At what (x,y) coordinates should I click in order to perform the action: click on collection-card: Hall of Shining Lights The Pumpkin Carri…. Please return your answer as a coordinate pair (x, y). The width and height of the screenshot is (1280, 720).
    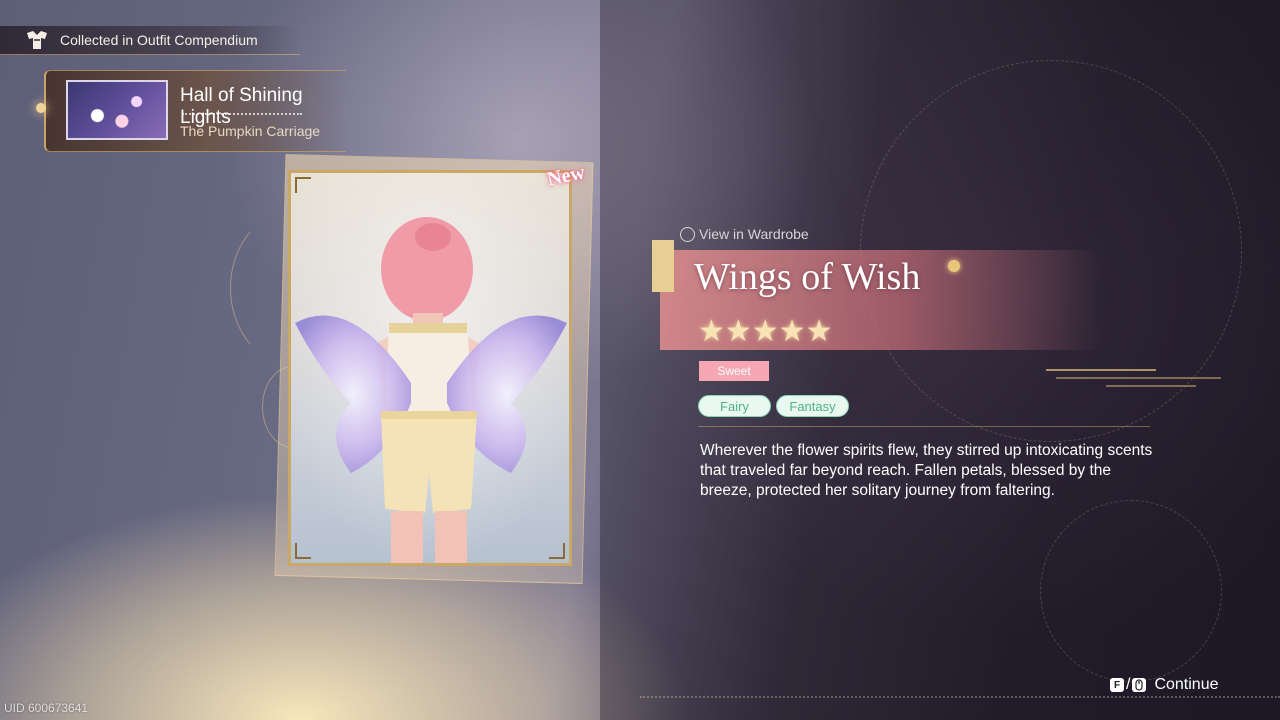
    Looking at the image, I should click on (191, 111).